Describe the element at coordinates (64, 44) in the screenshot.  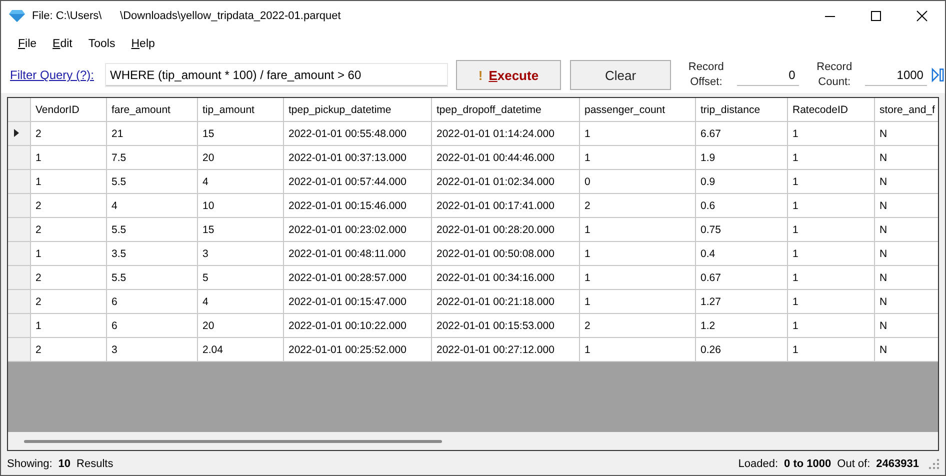
I see `menu-item: Edit` at that location.